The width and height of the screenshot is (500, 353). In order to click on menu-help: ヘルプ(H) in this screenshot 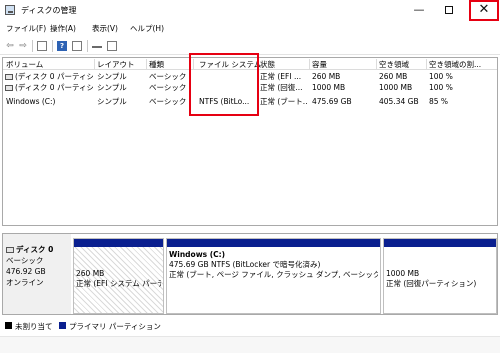, I will do `click(147, 28)`.